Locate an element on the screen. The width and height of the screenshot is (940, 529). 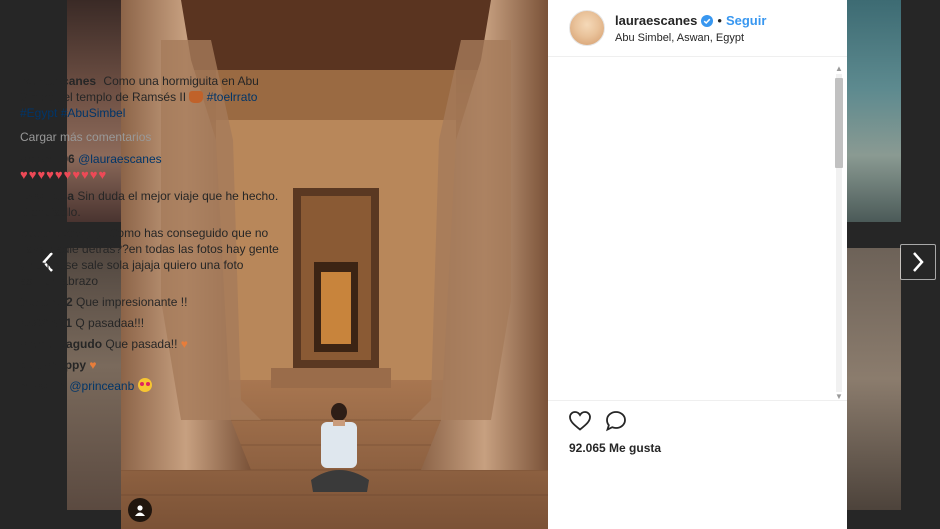
scroll-down-icon: ▼ is located at coordinates (839, 397).